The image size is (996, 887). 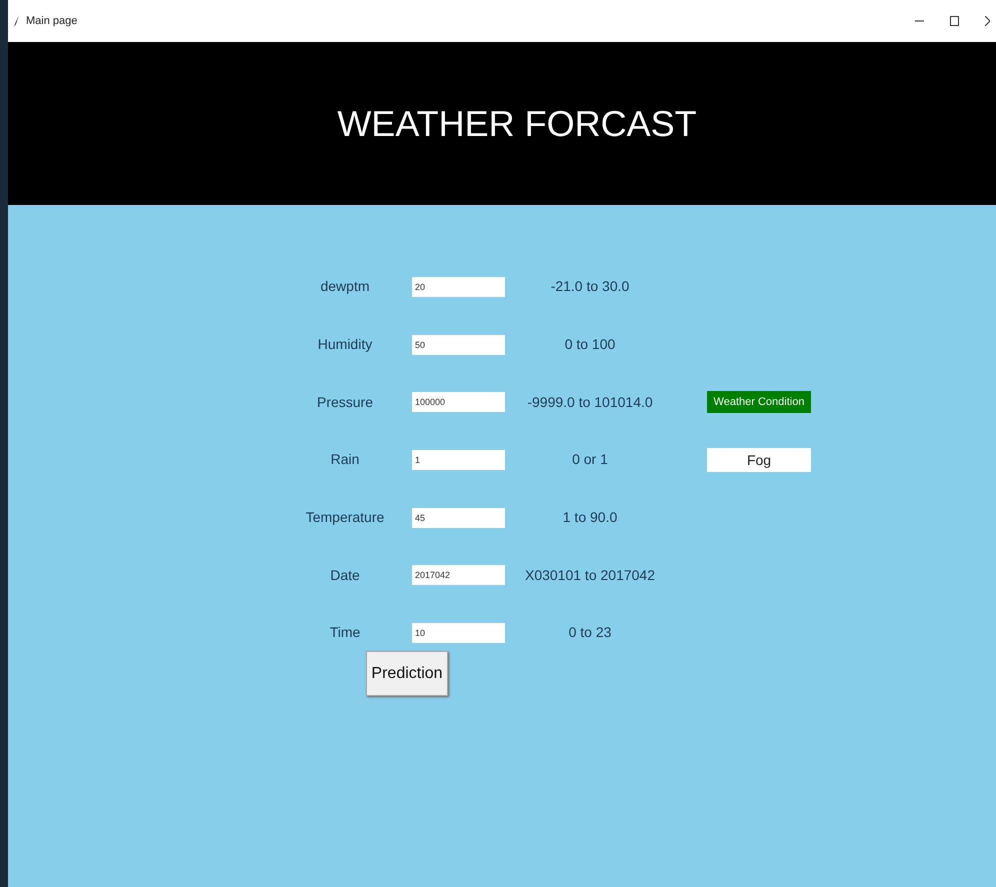 I want to click on field-label: Time, so click(x=345, y=632).